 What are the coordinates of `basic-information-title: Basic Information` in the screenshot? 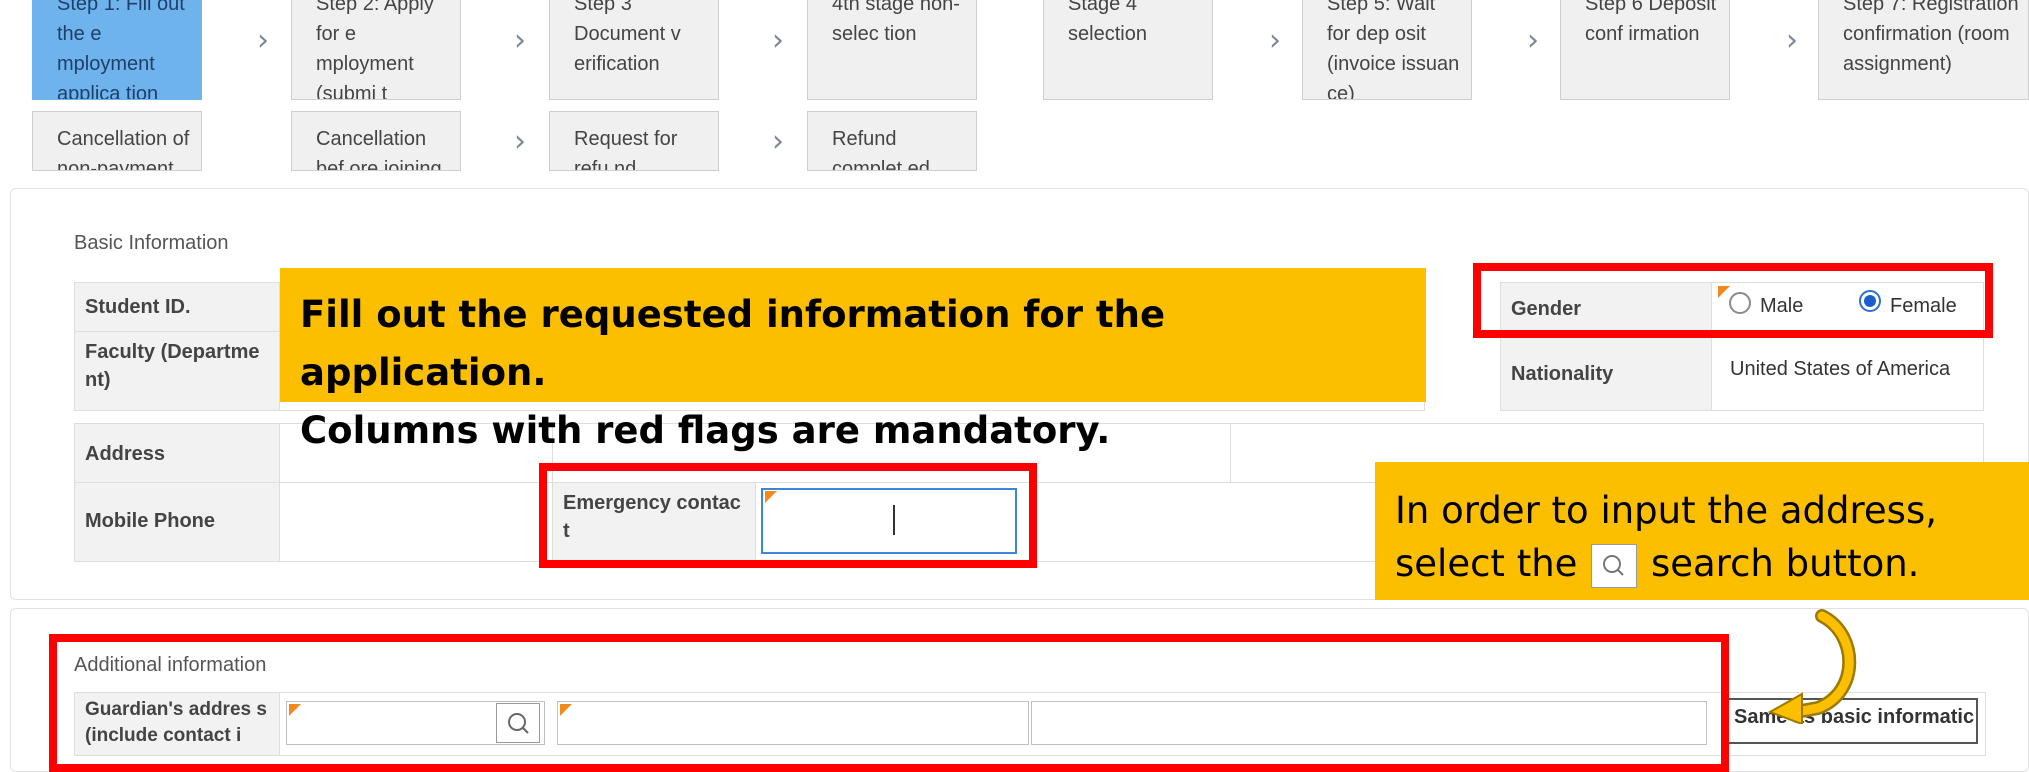 It's located at (151, 243).